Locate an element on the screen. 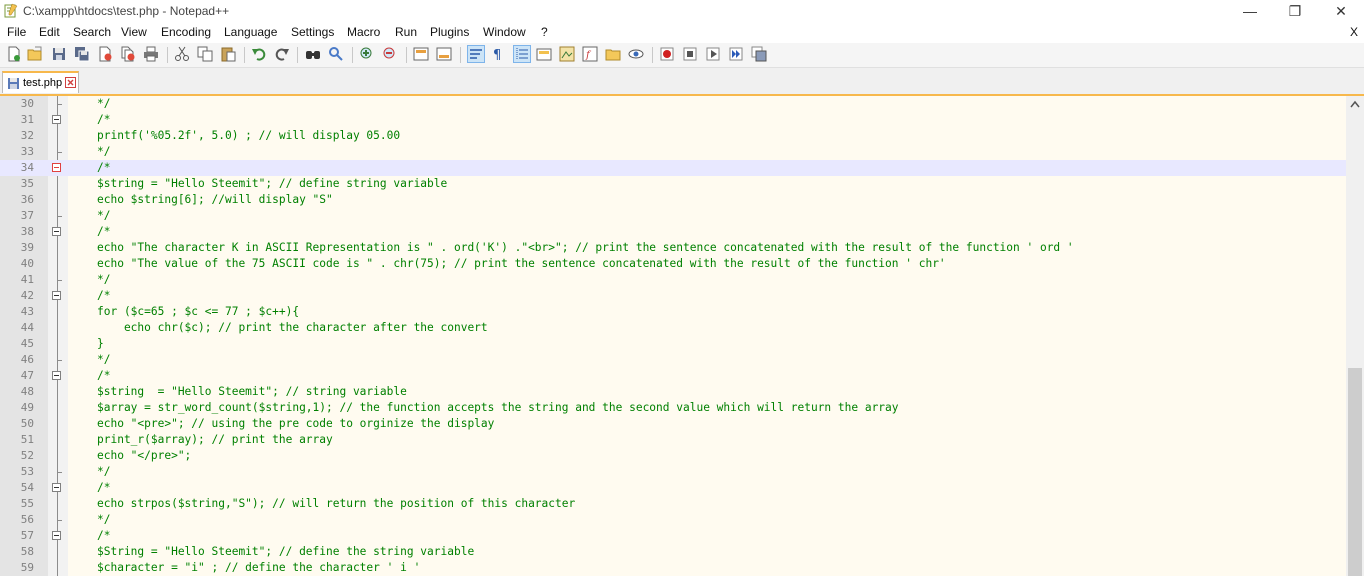  minimize-button: — is located at coordinates (1250, 11).